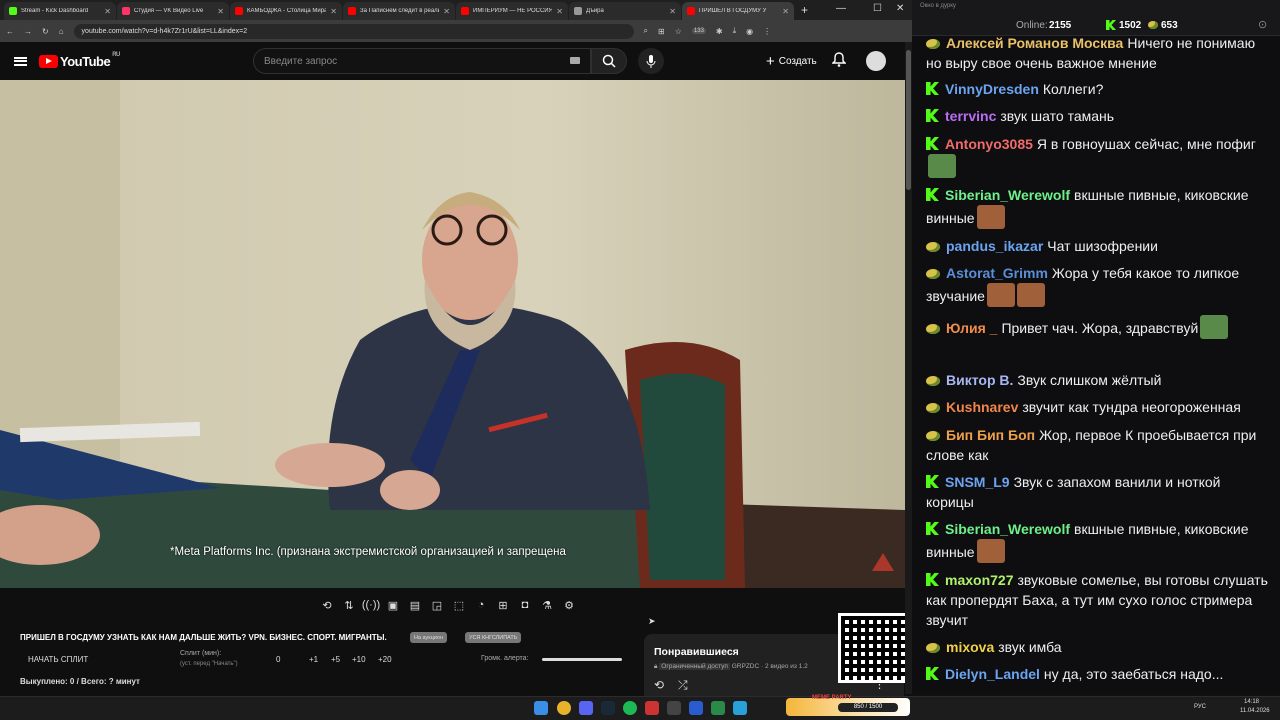 The image size is (1280, 720). What do you see at coordinates (674, 708) in the screenshot?
I see `app-icon` at bounding box center [674, 708].